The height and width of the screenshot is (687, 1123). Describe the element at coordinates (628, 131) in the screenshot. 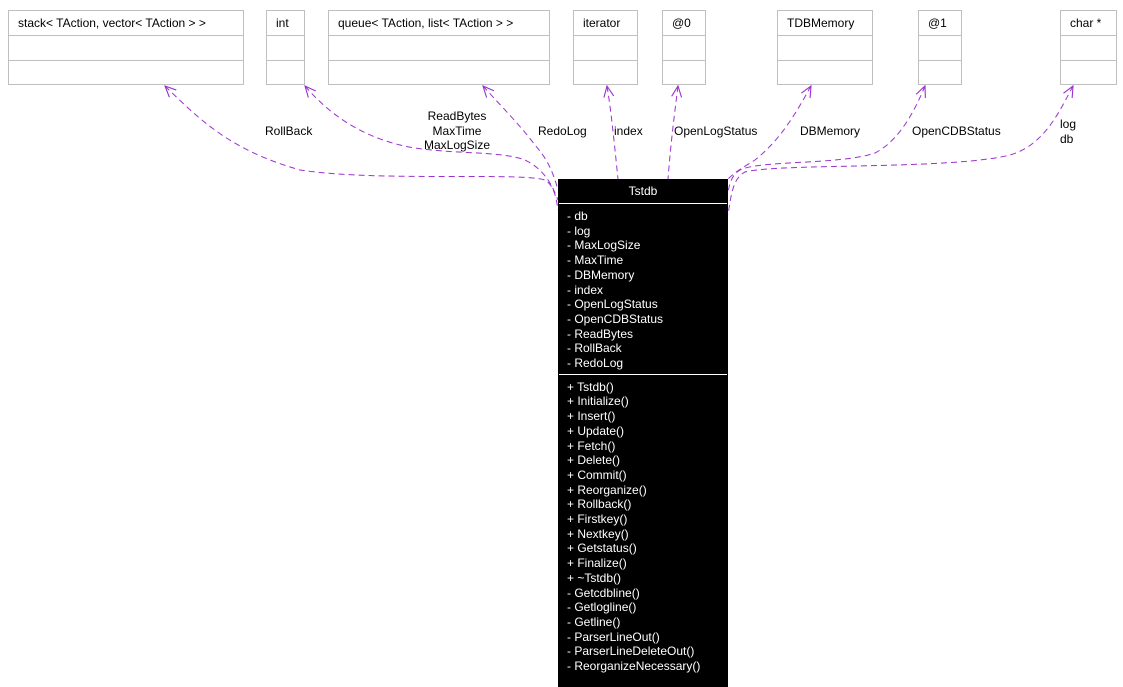

I see `edge-label-index: index` at that location.